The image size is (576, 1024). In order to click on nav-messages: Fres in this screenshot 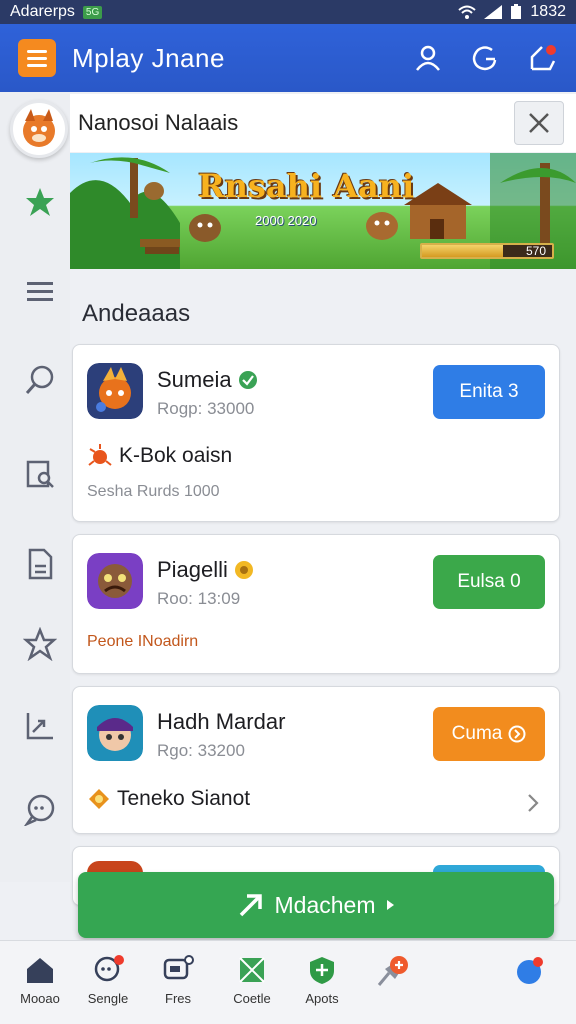, I will do `click(178, 980)`.